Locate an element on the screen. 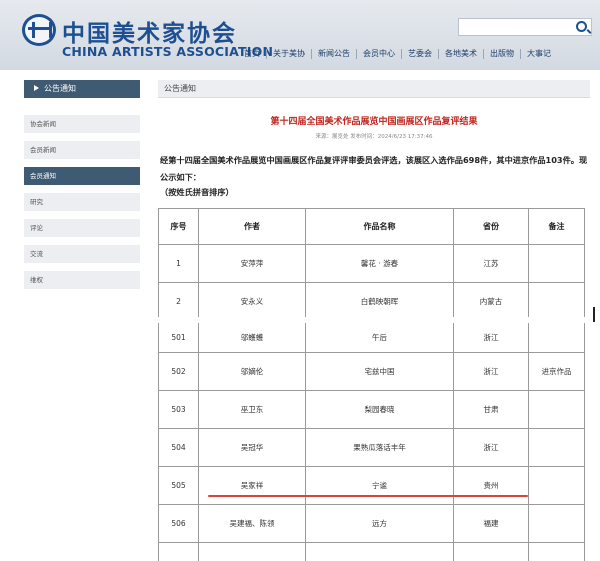  association-seal-icon is located at coordinates (39, 30).